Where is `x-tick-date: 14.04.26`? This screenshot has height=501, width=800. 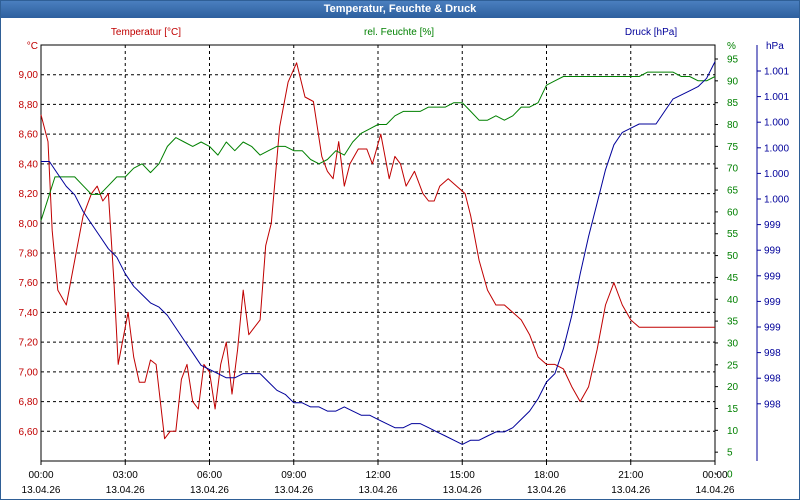 x-tick-date: 14.04.26 is located at coordinates (715, 490).